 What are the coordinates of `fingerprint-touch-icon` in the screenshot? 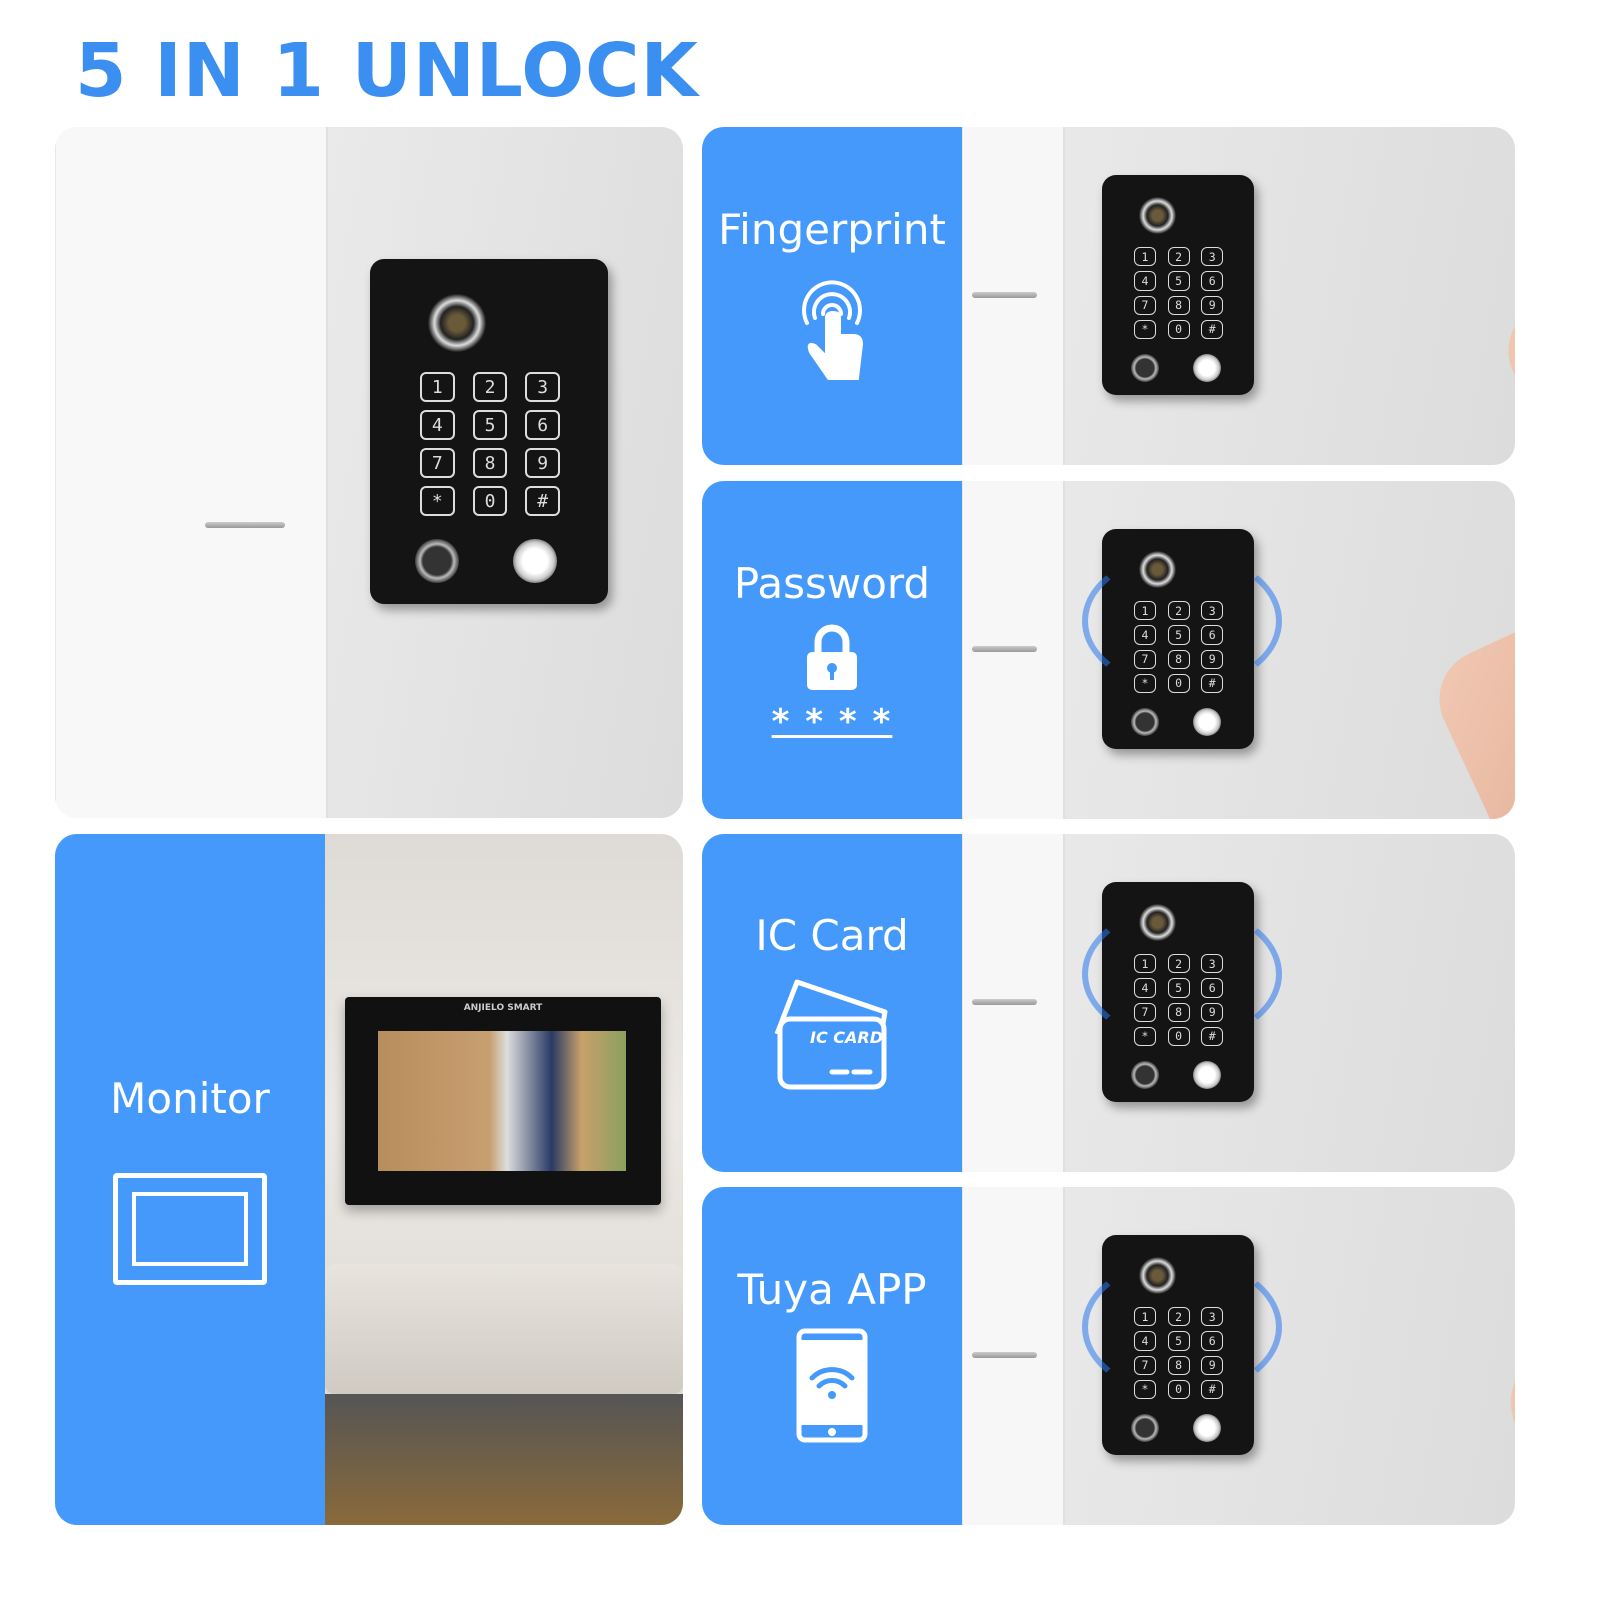 It's located at (832, 327).